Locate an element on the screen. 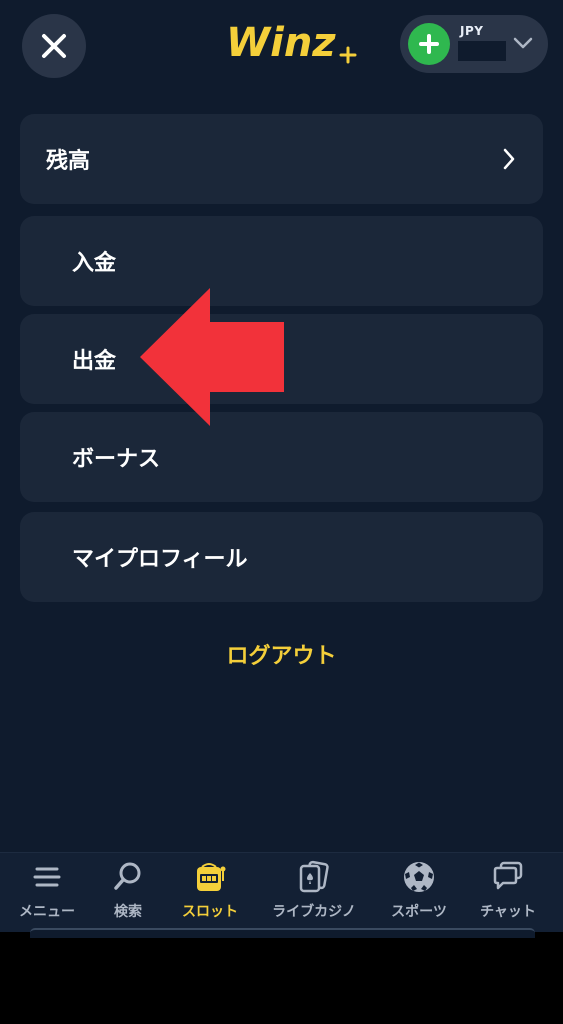 The width and height of the screenshot is (563, 1024). cards-icon is located at coordinates (314, 876).